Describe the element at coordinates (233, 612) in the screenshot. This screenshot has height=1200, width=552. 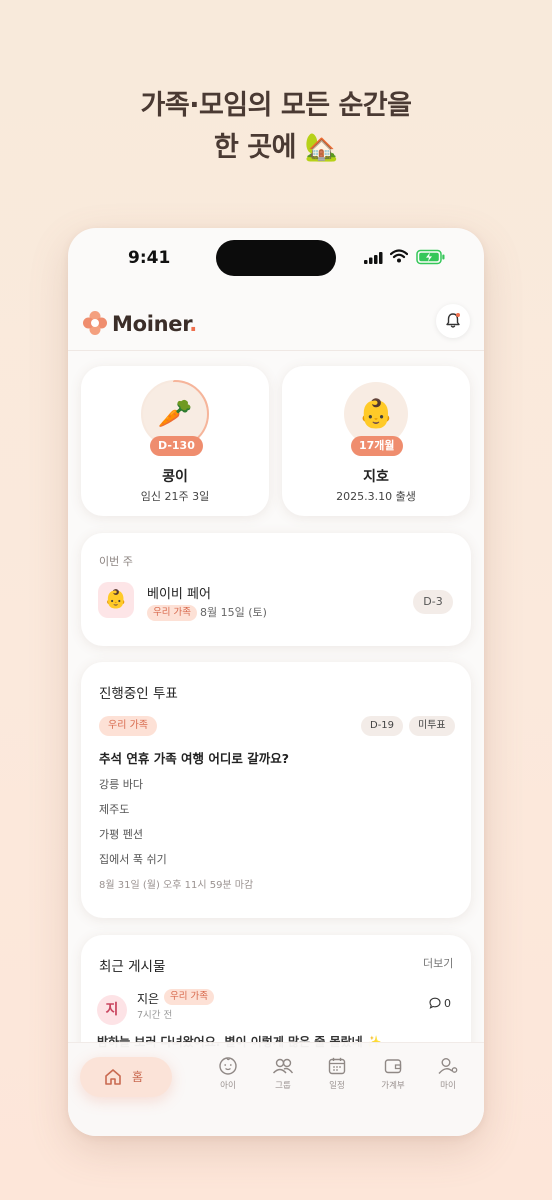
I see `event-date: 8월 15일 (토)` at that location.